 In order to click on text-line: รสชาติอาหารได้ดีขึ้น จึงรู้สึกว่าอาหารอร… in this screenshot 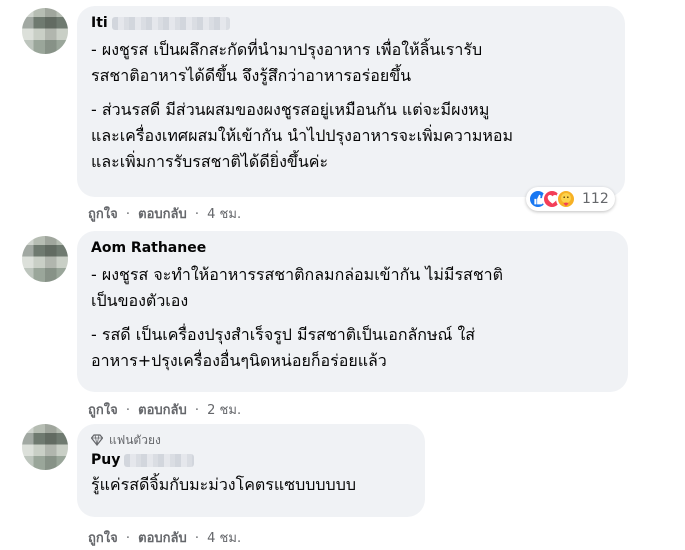, I will do `click(251, 75)`.